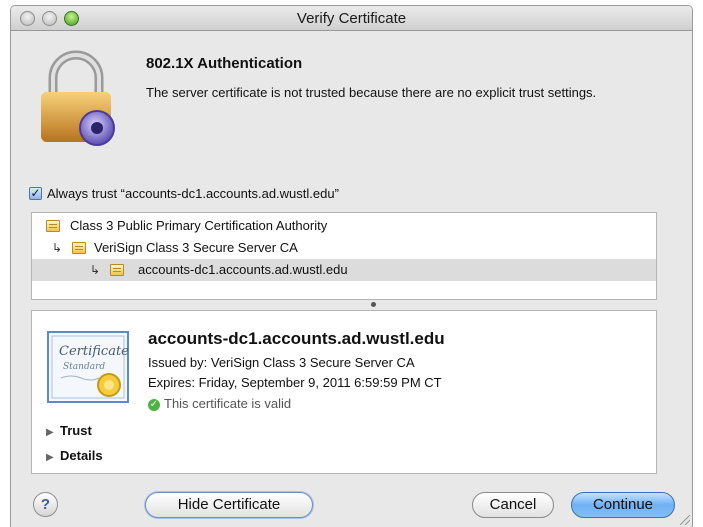 The image size is (703, 527). Describe the element at coordinates (685, 520) in the screenshot. I see `resize-grip` at that location.